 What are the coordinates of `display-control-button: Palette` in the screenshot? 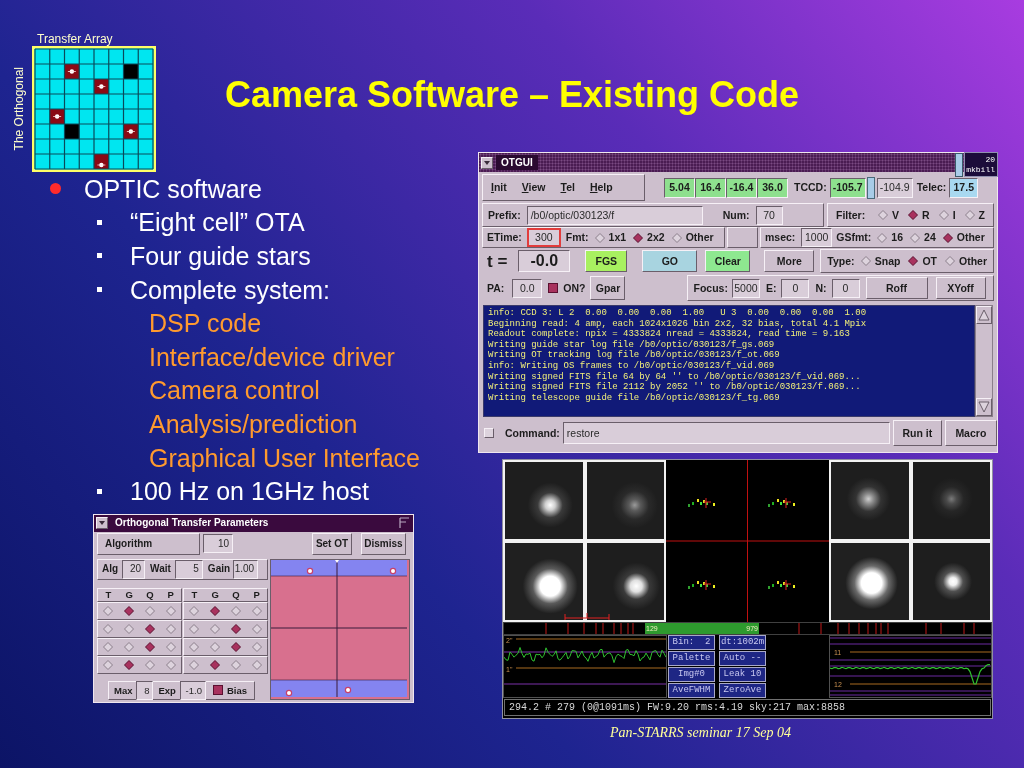 It's located at (691, 658).